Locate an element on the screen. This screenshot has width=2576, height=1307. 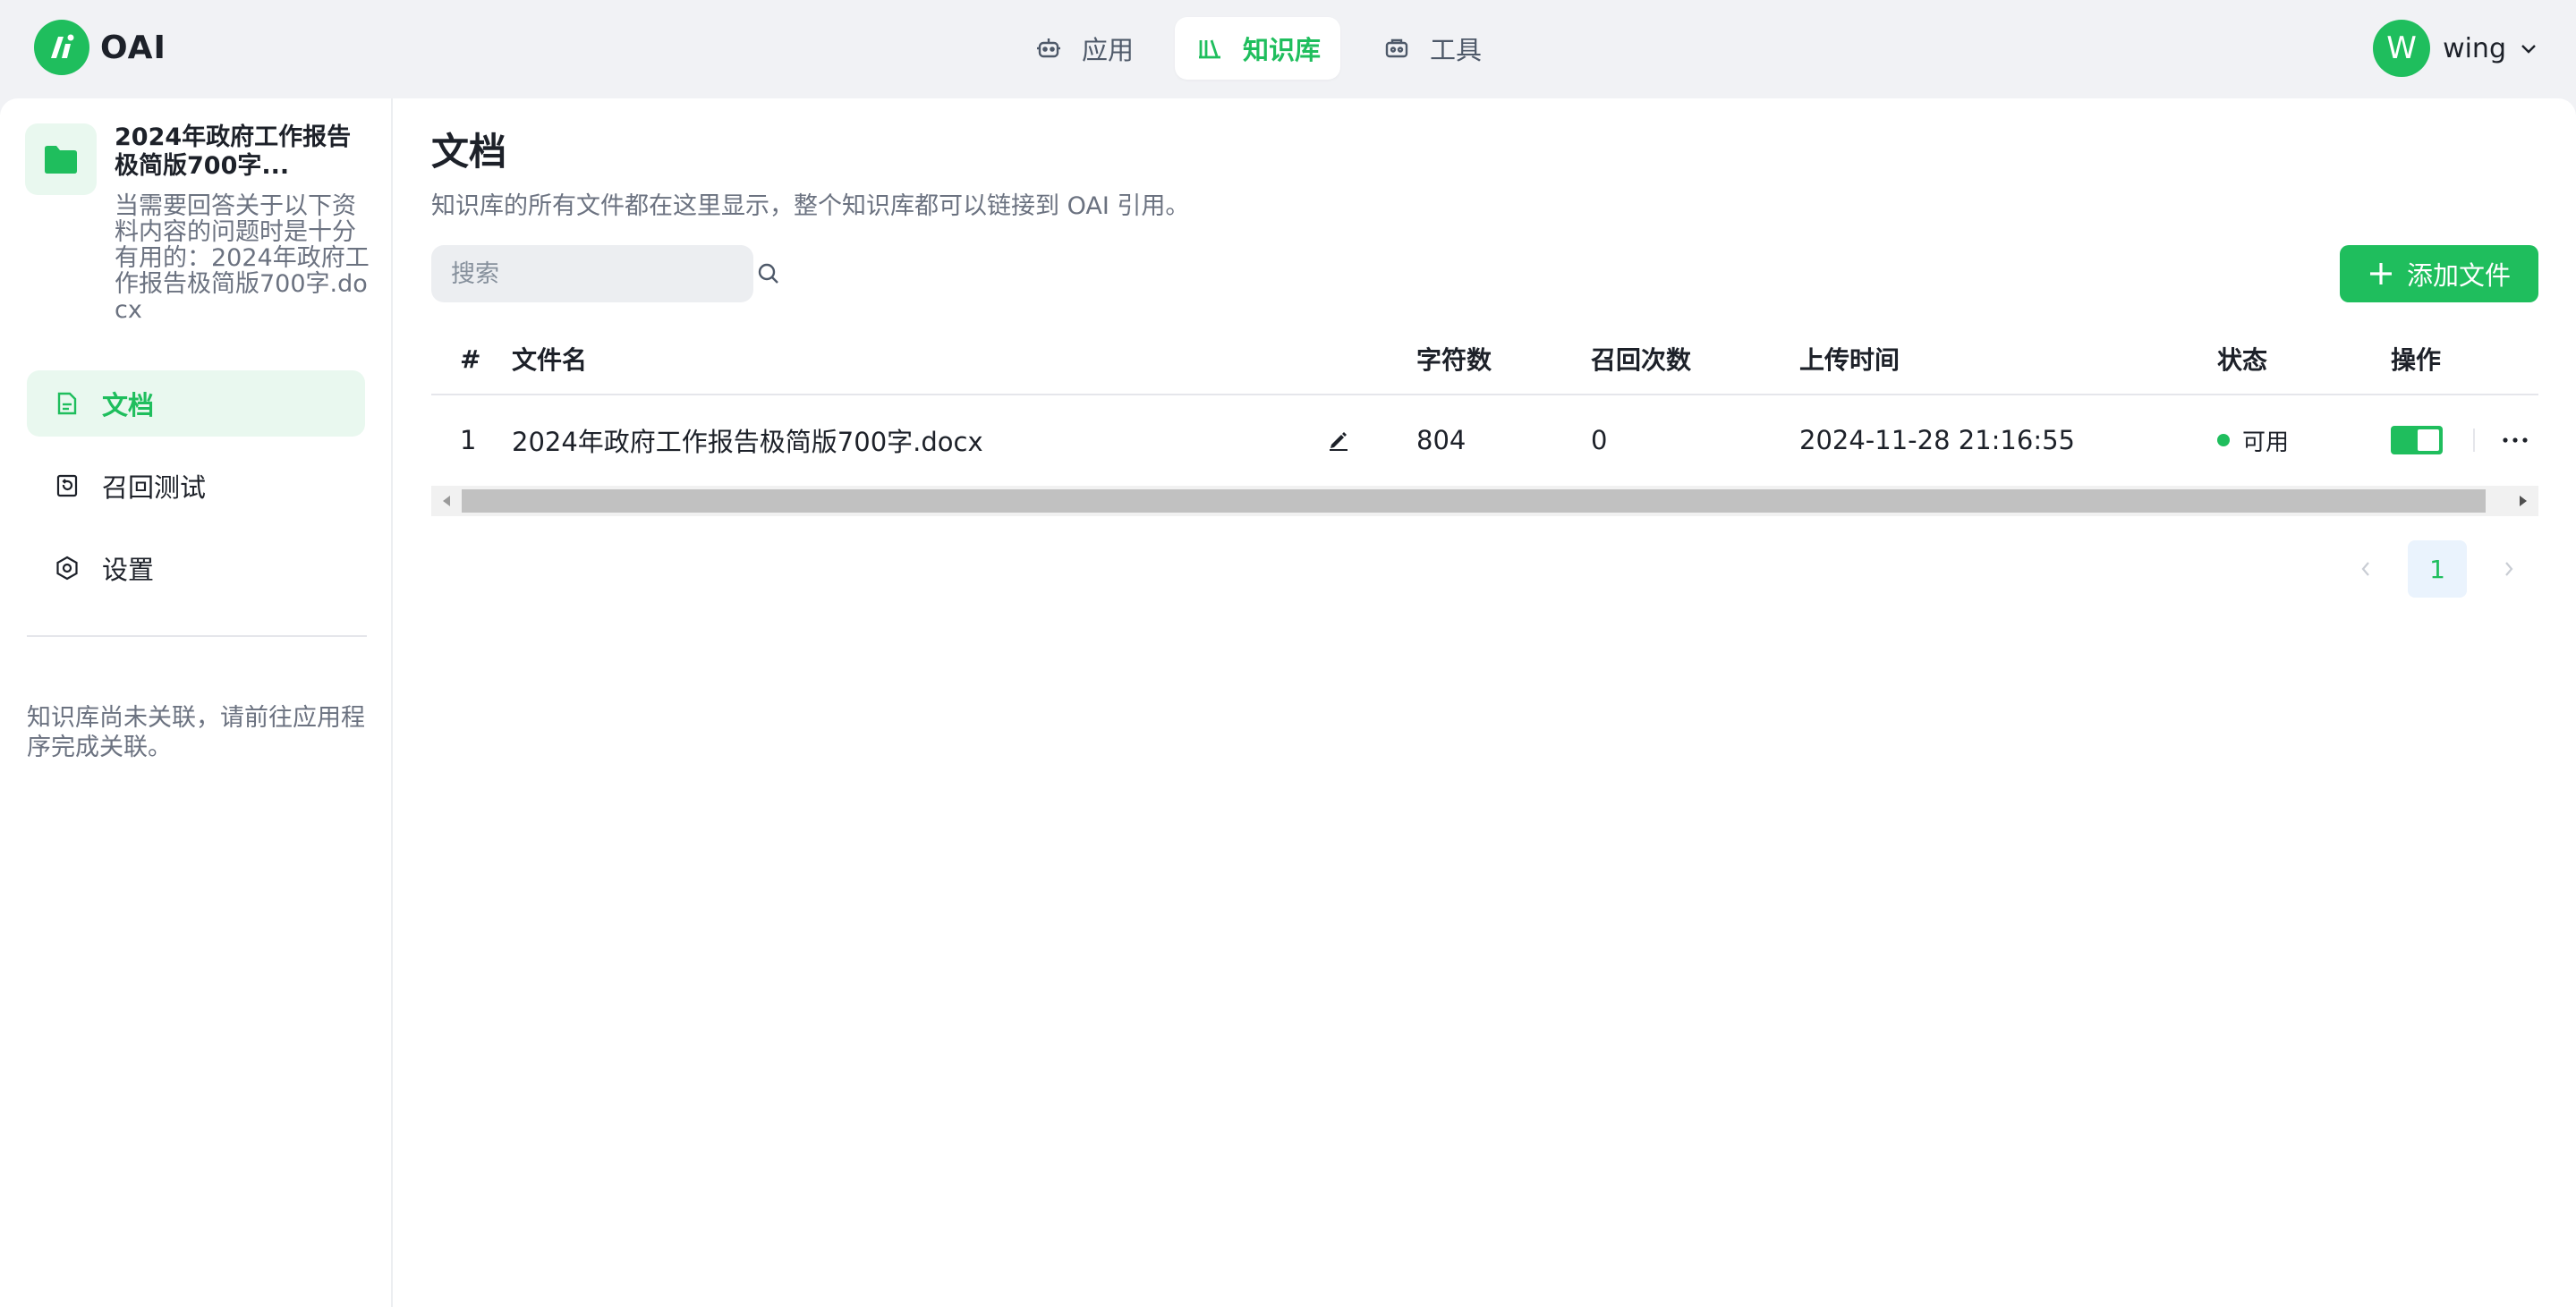
row-upload-time: 2024-11-28 21:16:55 is located at coordinates (1937, 440).